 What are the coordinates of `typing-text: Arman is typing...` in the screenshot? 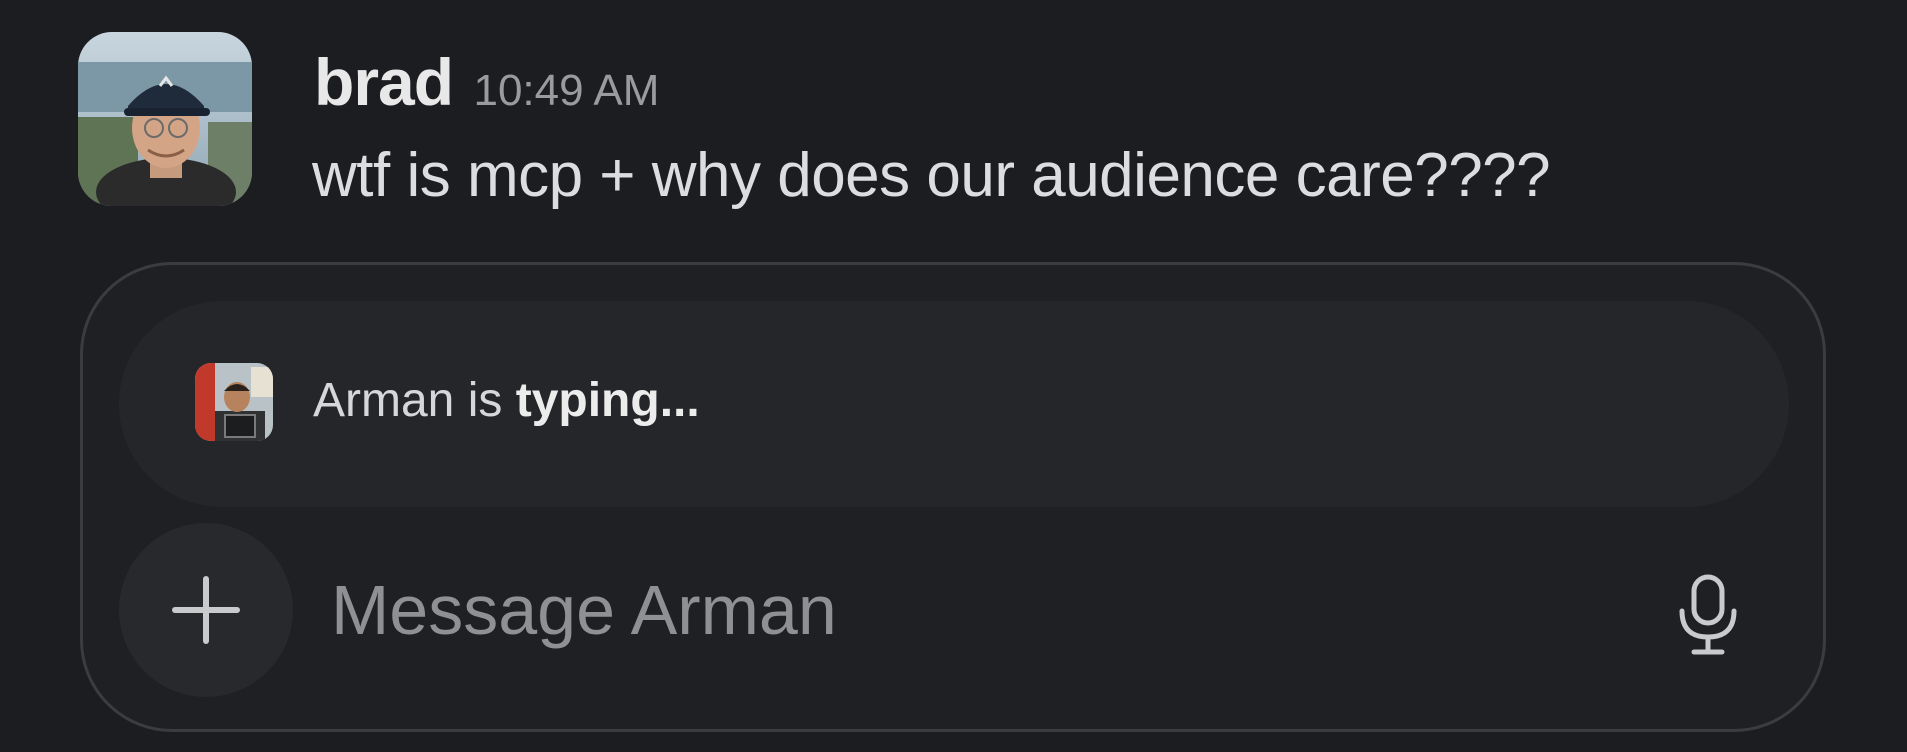 It's located at (506, 400).